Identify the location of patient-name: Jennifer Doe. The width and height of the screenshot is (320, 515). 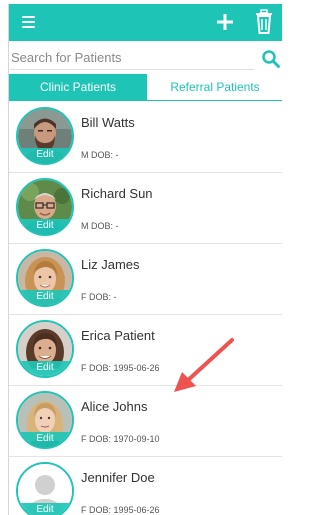
(118, 477).